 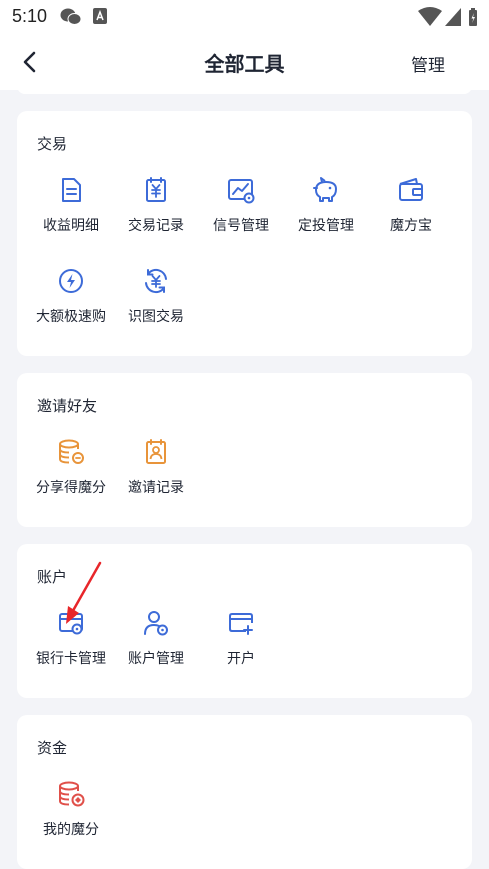 What do you see at coordinates (156, 226) in the screenshot?
I see `tool-label: 交易记录` at bounding box center [156, 226].